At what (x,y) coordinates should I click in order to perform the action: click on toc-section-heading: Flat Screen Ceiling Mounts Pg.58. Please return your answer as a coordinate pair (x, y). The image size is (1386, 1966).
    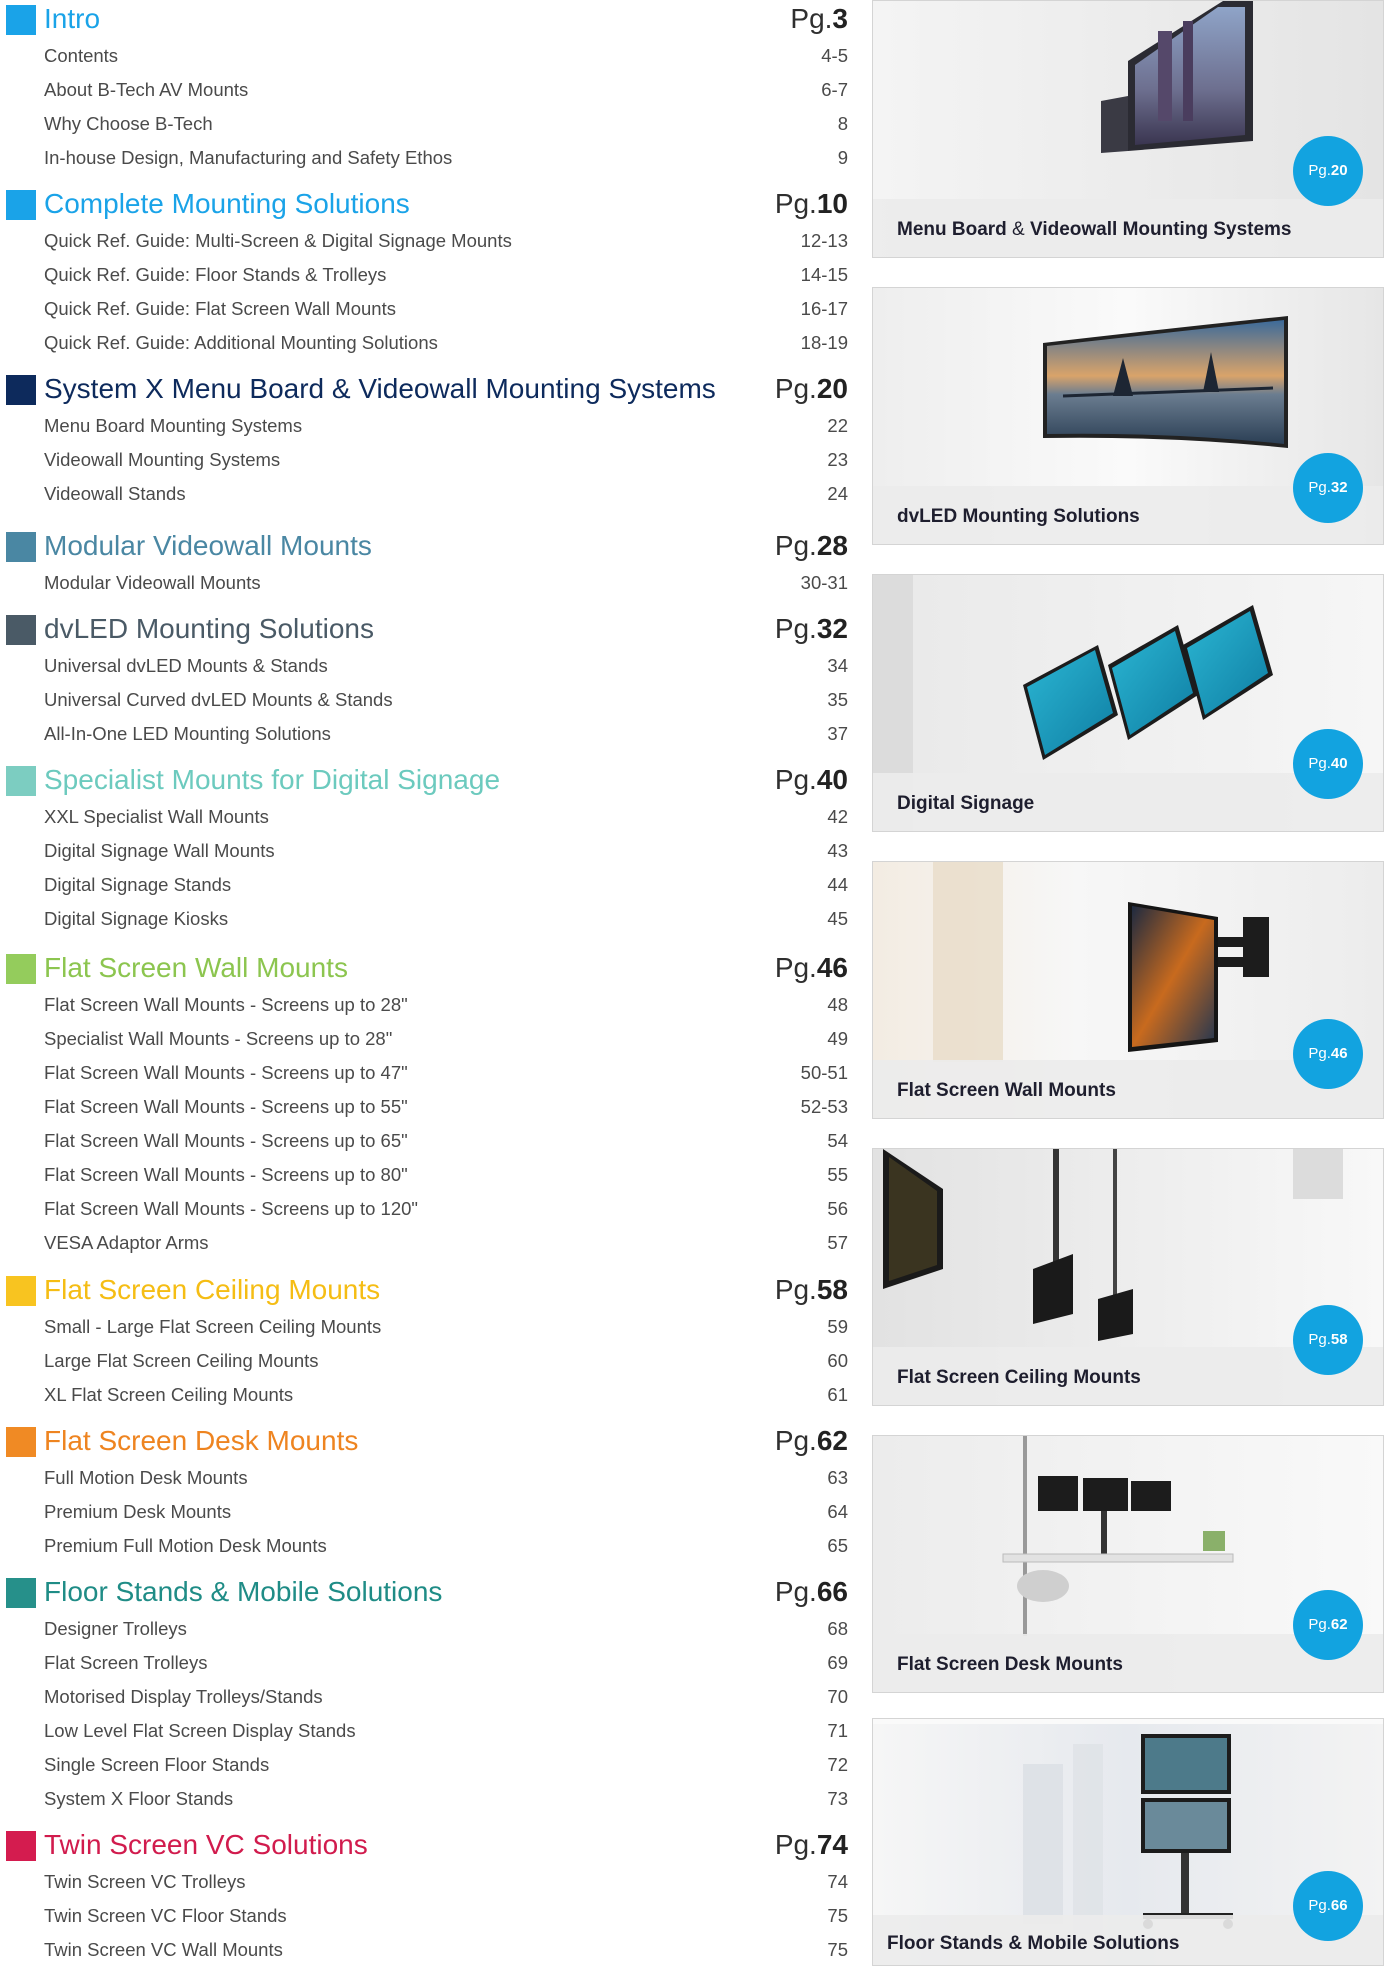
    Looking at the image, I should click on (425, 1290).